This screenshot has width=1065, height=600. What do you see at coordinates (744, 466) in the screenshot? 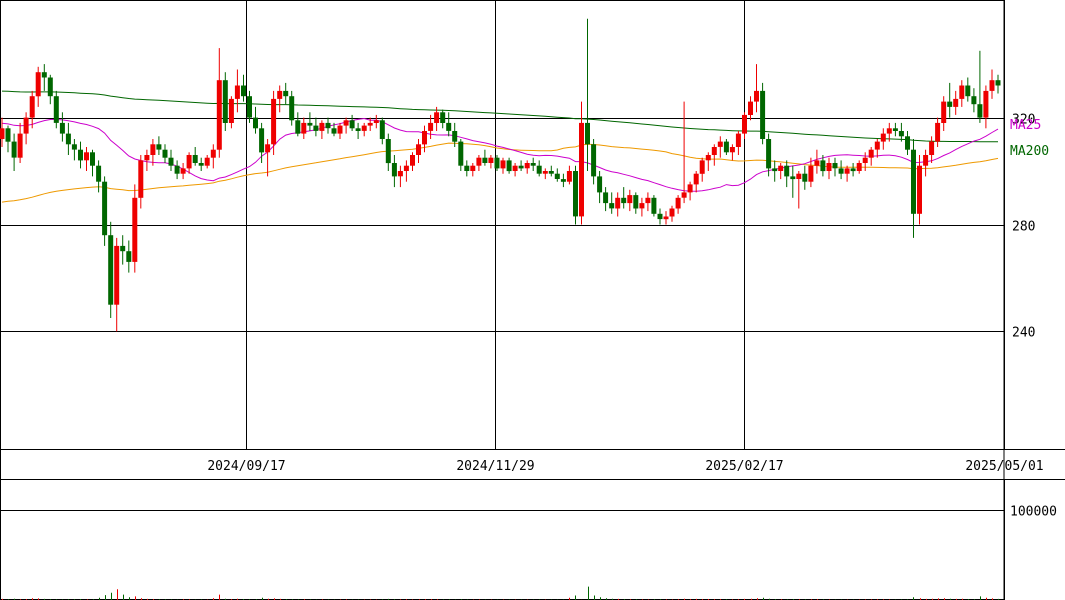
I see `date-tick-label: 2025/02/17` at bounding box center [744, 466].